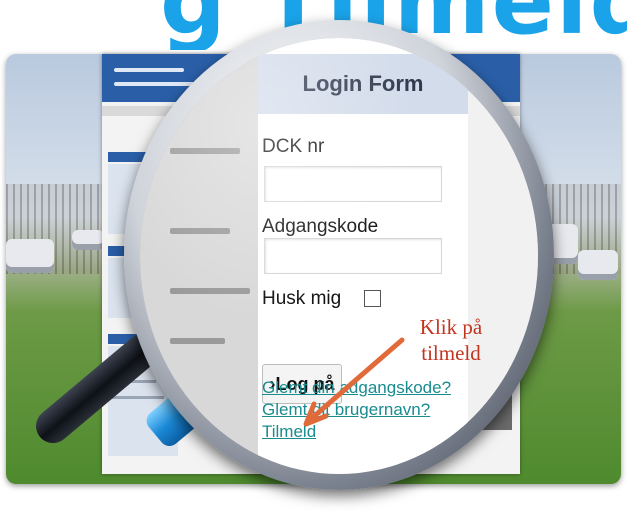 This screenshot has height=515, width=627. Describe the element at coordinates (88, 240) in the screenshot. I see `caravan-left-far` at that location.